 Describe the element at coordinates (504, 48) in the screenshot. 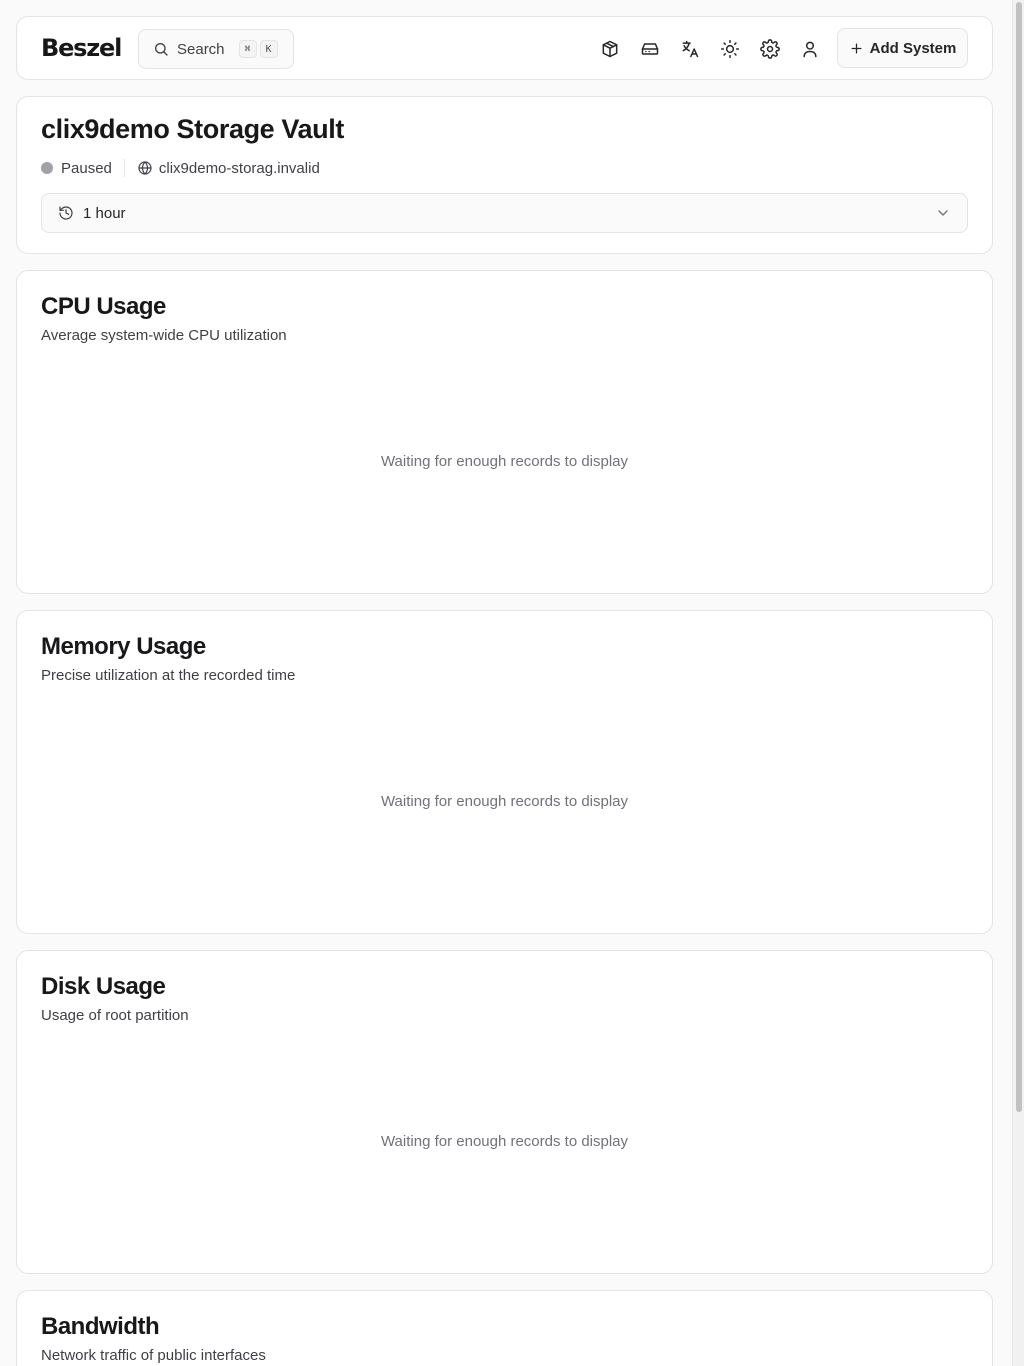

I see `top-navbar: Beszel Search ⌘ K Add System` at that location.